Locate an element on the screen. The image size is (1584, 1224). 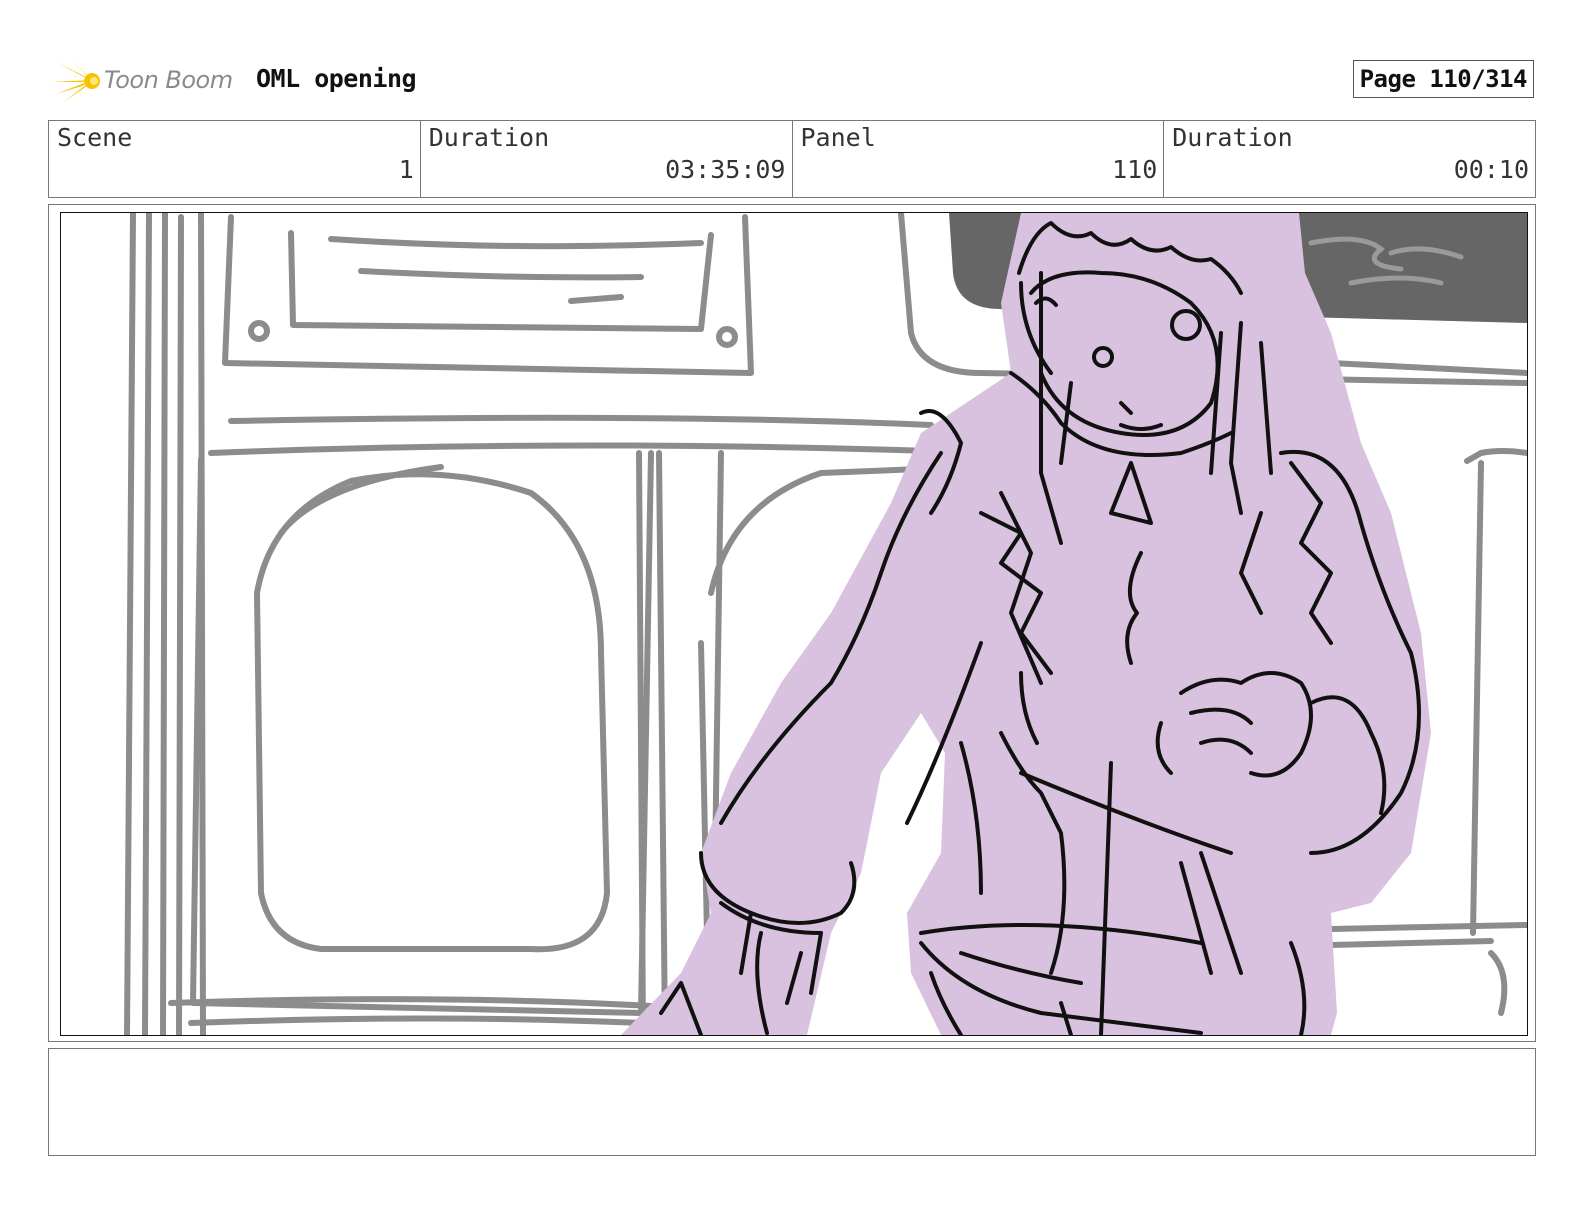
panel-duration-cell: Duration 00:10 is located at coordinates (1349, 159).